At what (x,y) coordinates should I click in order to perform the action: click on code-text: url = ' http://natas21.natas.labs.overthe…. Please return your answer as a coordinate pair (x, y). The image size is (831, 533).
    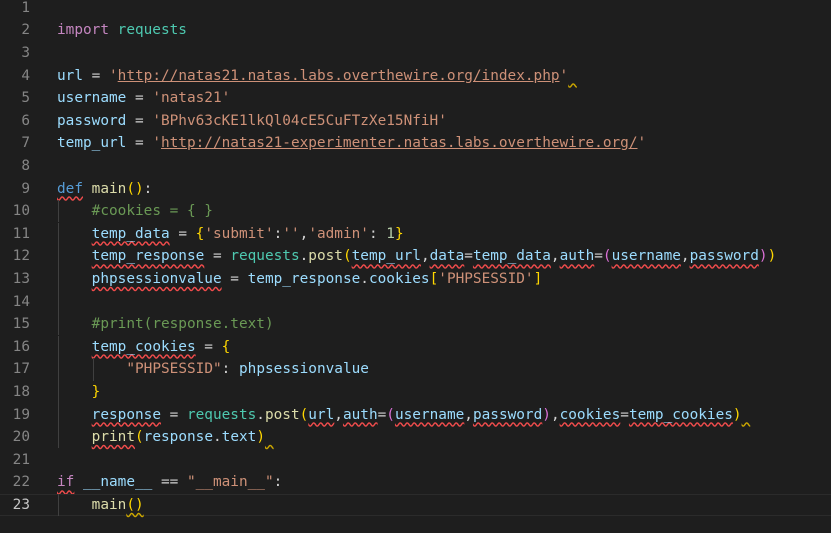
    Looking at the image, I should click on (317, 75).